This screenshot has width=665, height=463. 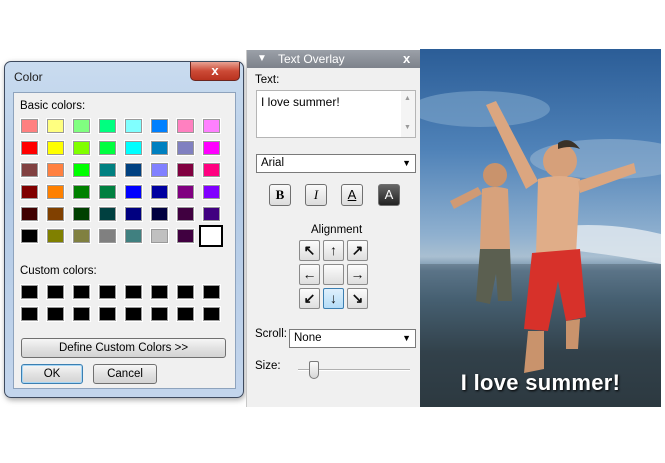 What do you see at coordinates (52, 374) in the screenshot?
I see `ok-button: OK` at bounding box center [52, 374].